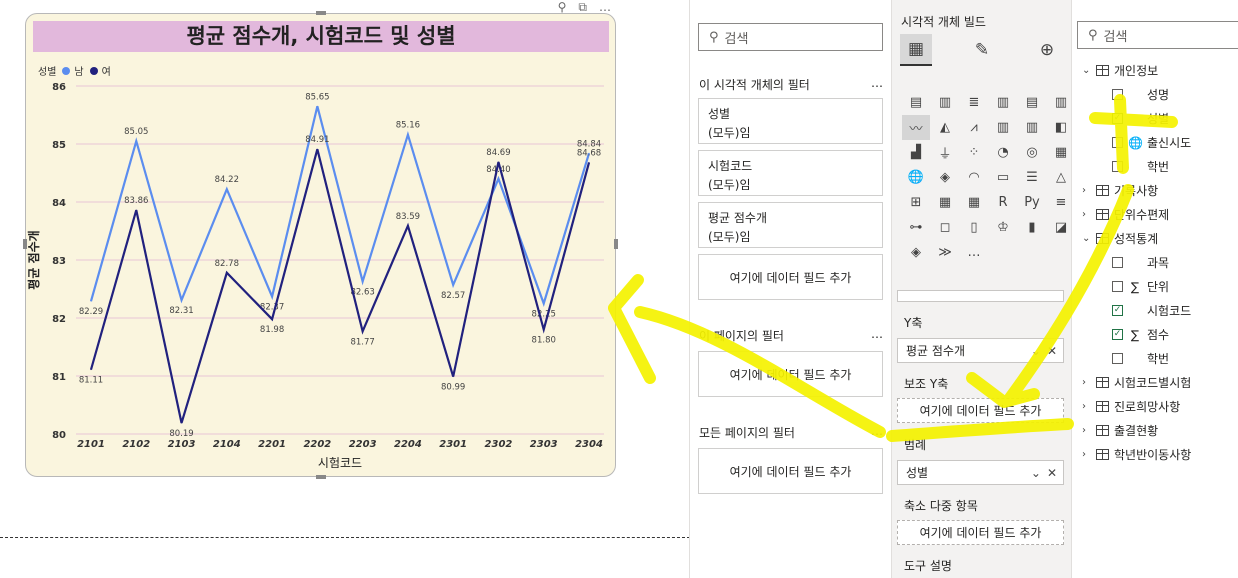  Describe the element at coordinates (1136, 382) in the screenshot. I see `table-node: › 시험코드별시험` at that location.